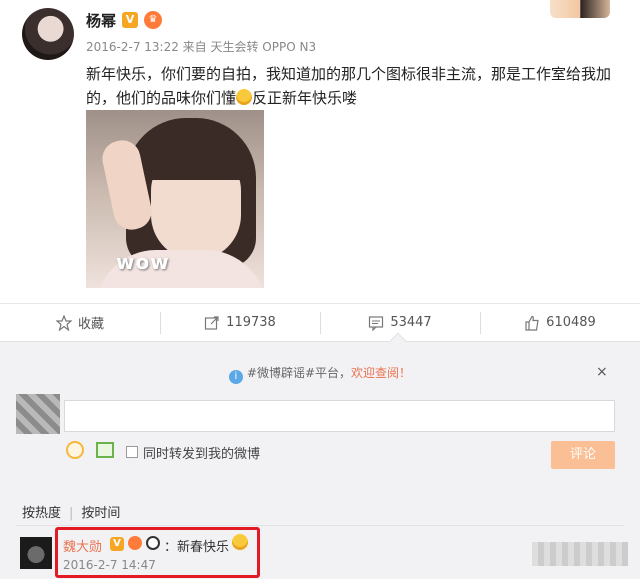 The height and width of the screenshot is (579, 640). Describe the element at coordinates (175, 199) in the screenshot. I see `post-photo: wow` at that location.